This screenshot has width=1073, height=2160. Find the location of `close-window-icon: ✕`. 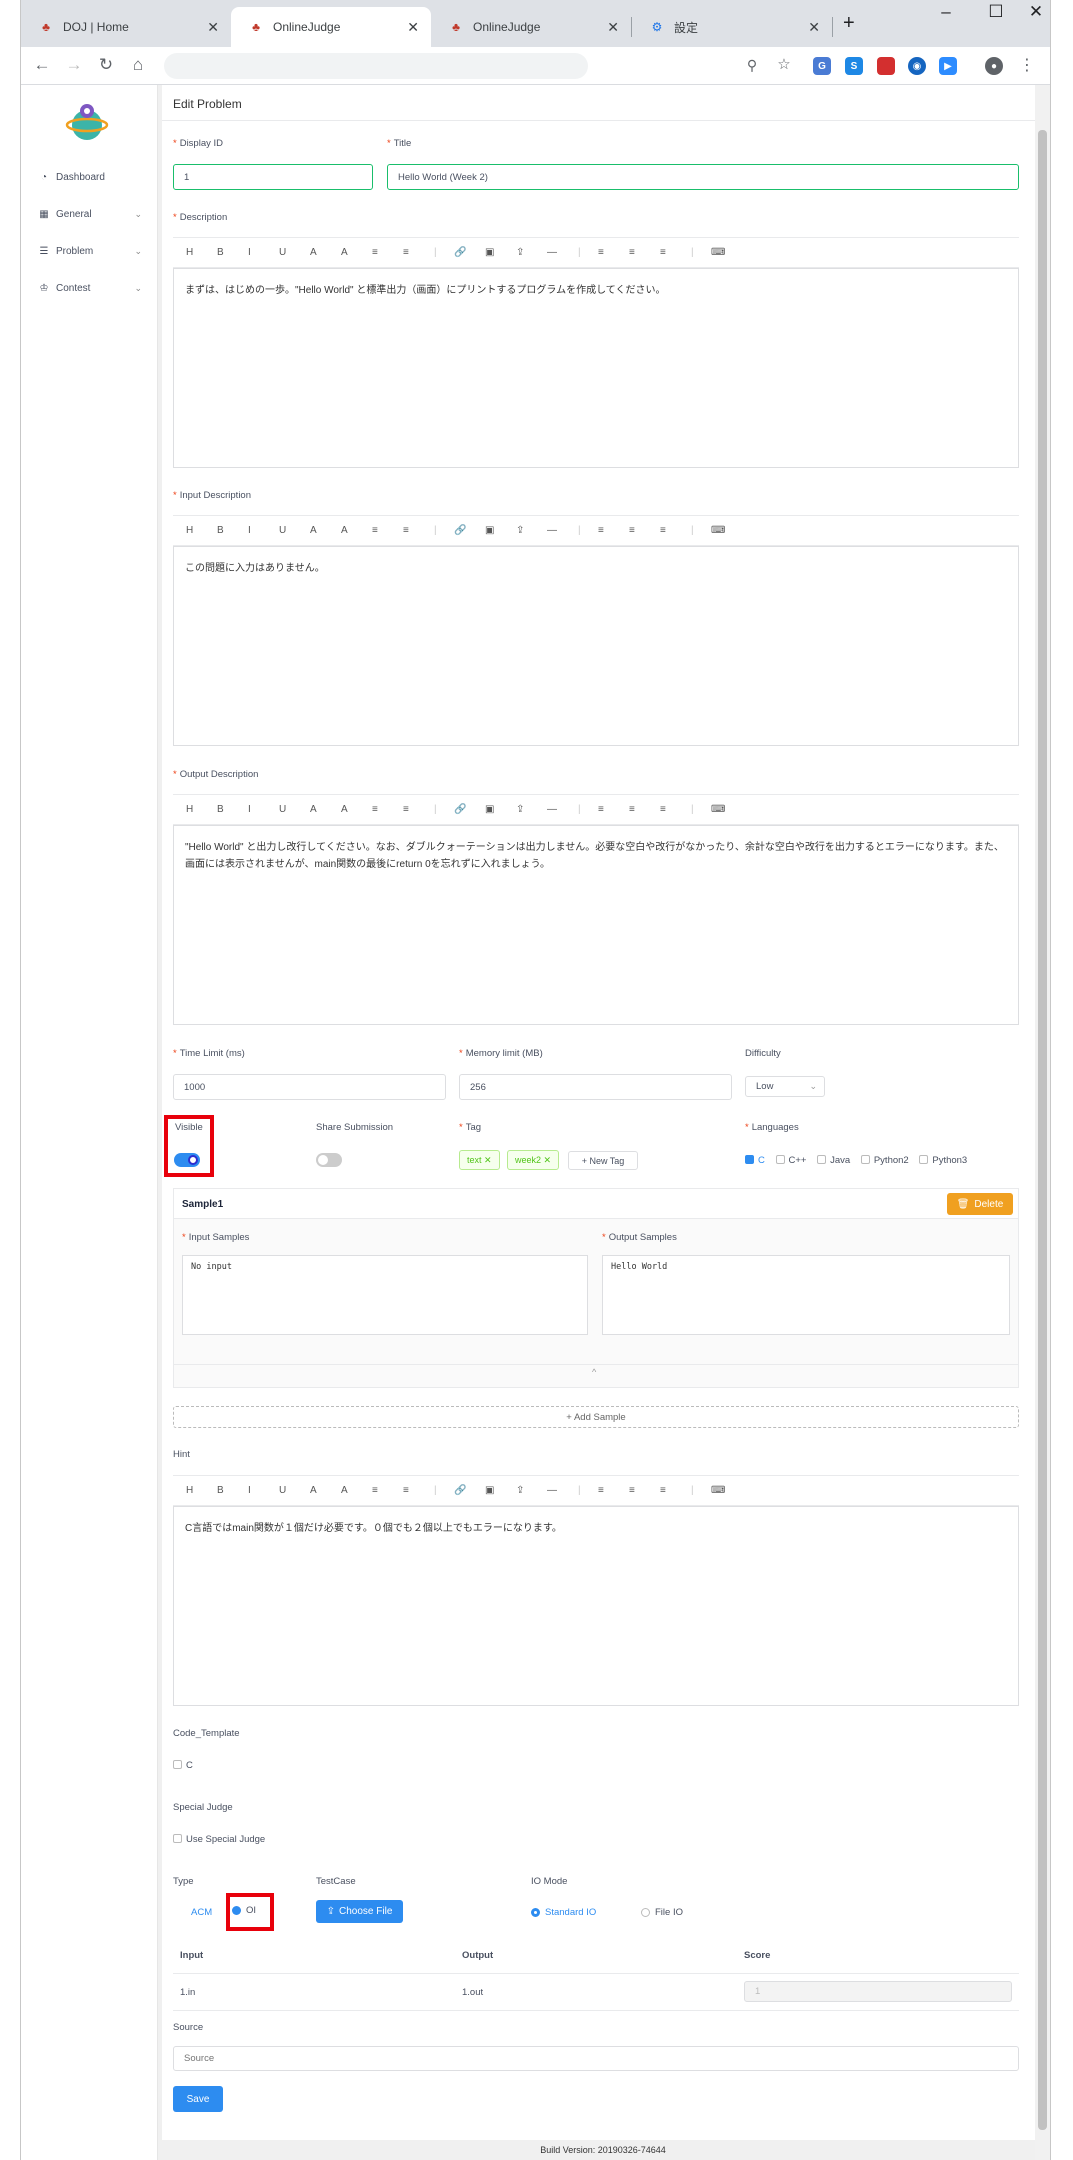

close-window-icon: ✕ is located at coordinates (1035, 12).